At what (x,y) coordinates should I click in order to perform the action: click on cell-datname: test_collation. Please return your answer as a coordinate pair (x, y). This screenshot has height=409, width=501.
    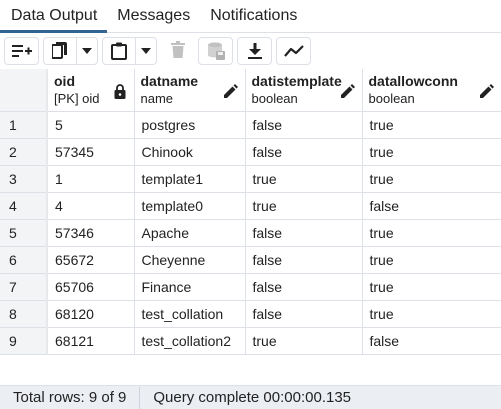
    Looking at the image, I should click on (190, 314).